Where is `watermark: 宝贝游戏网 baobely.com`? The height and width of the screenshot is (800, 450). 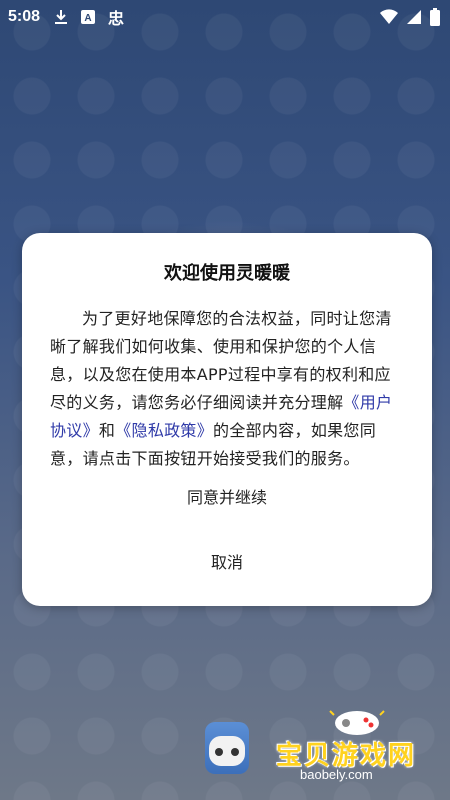
watermark: 宝贝游戏网 baobely.com is located at coordinates (357, 745).